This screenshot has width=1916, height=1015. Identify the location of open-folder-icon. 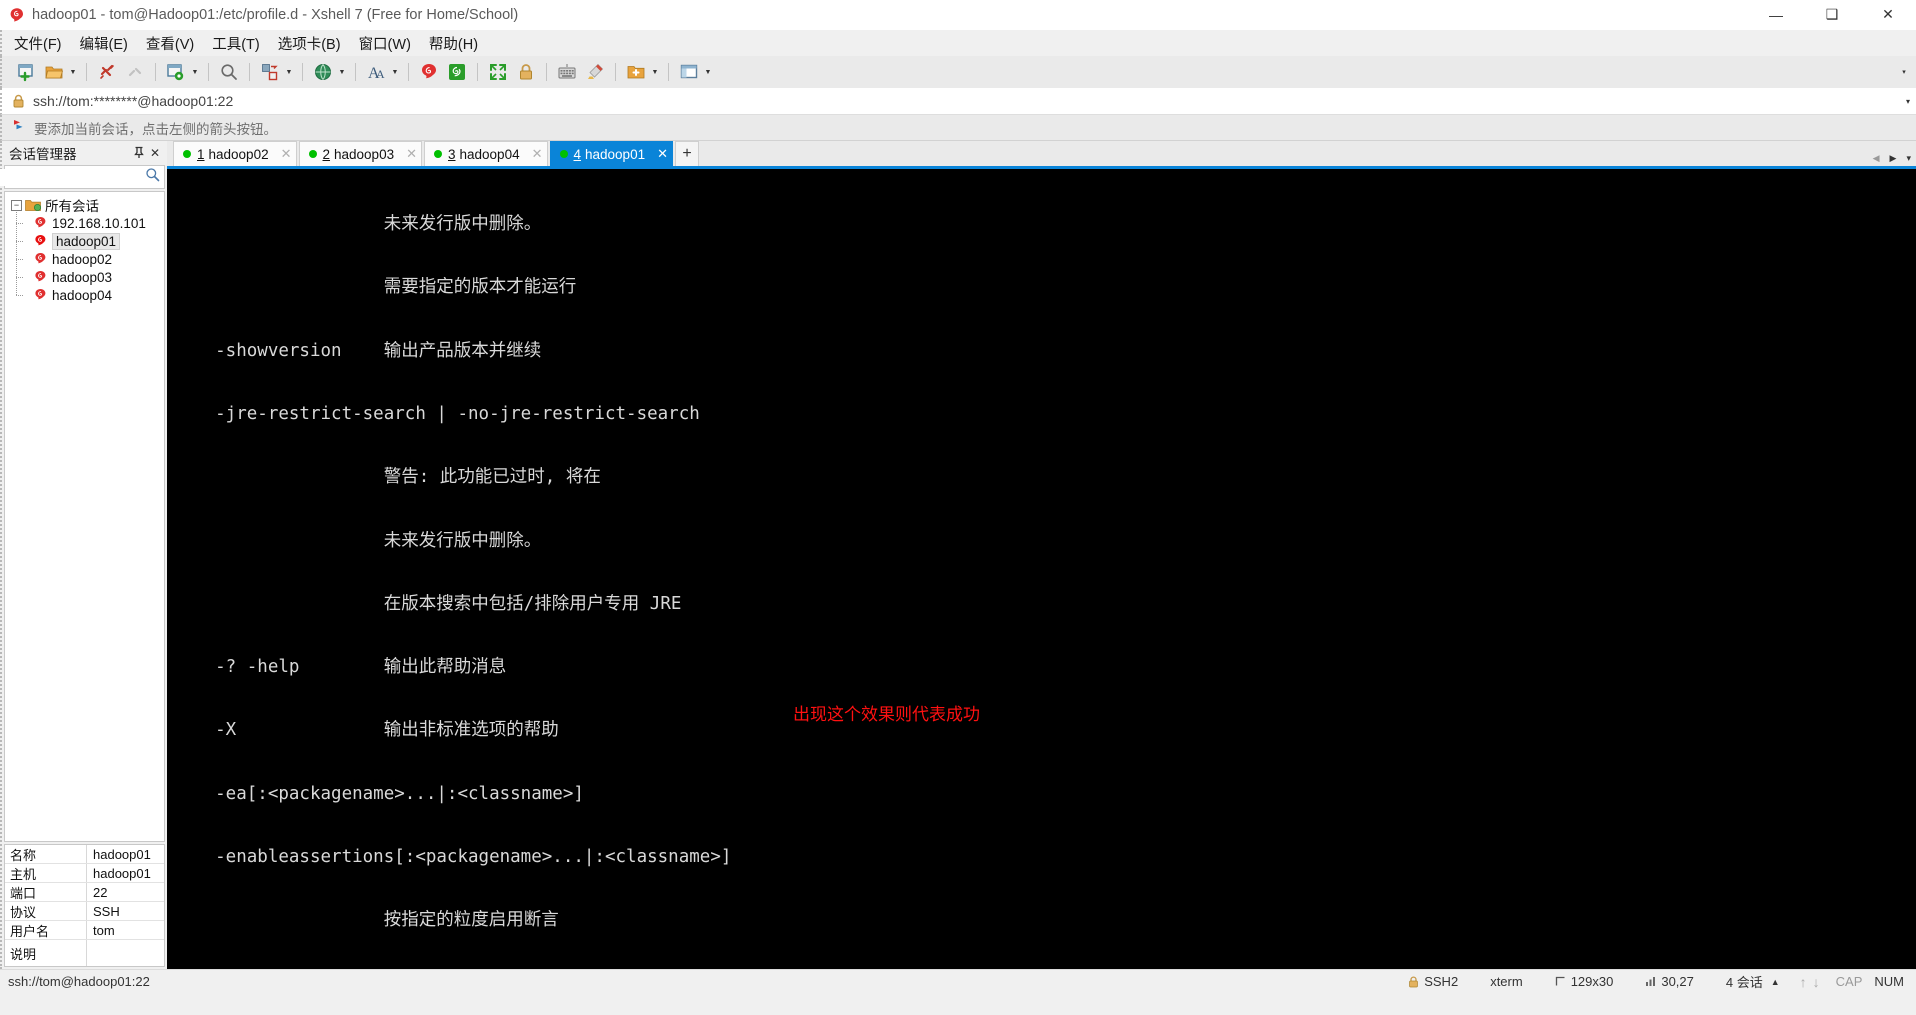
(54, 72).